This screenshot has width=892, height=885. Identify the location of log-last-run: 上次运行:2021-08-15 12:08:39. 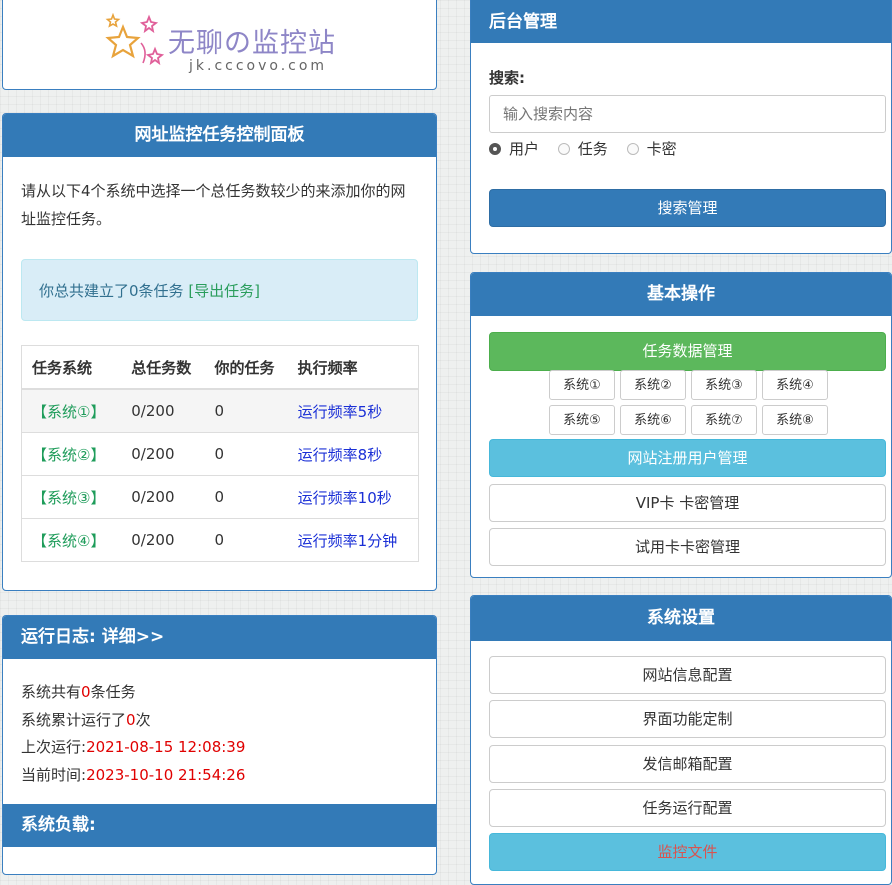
(228, 748).